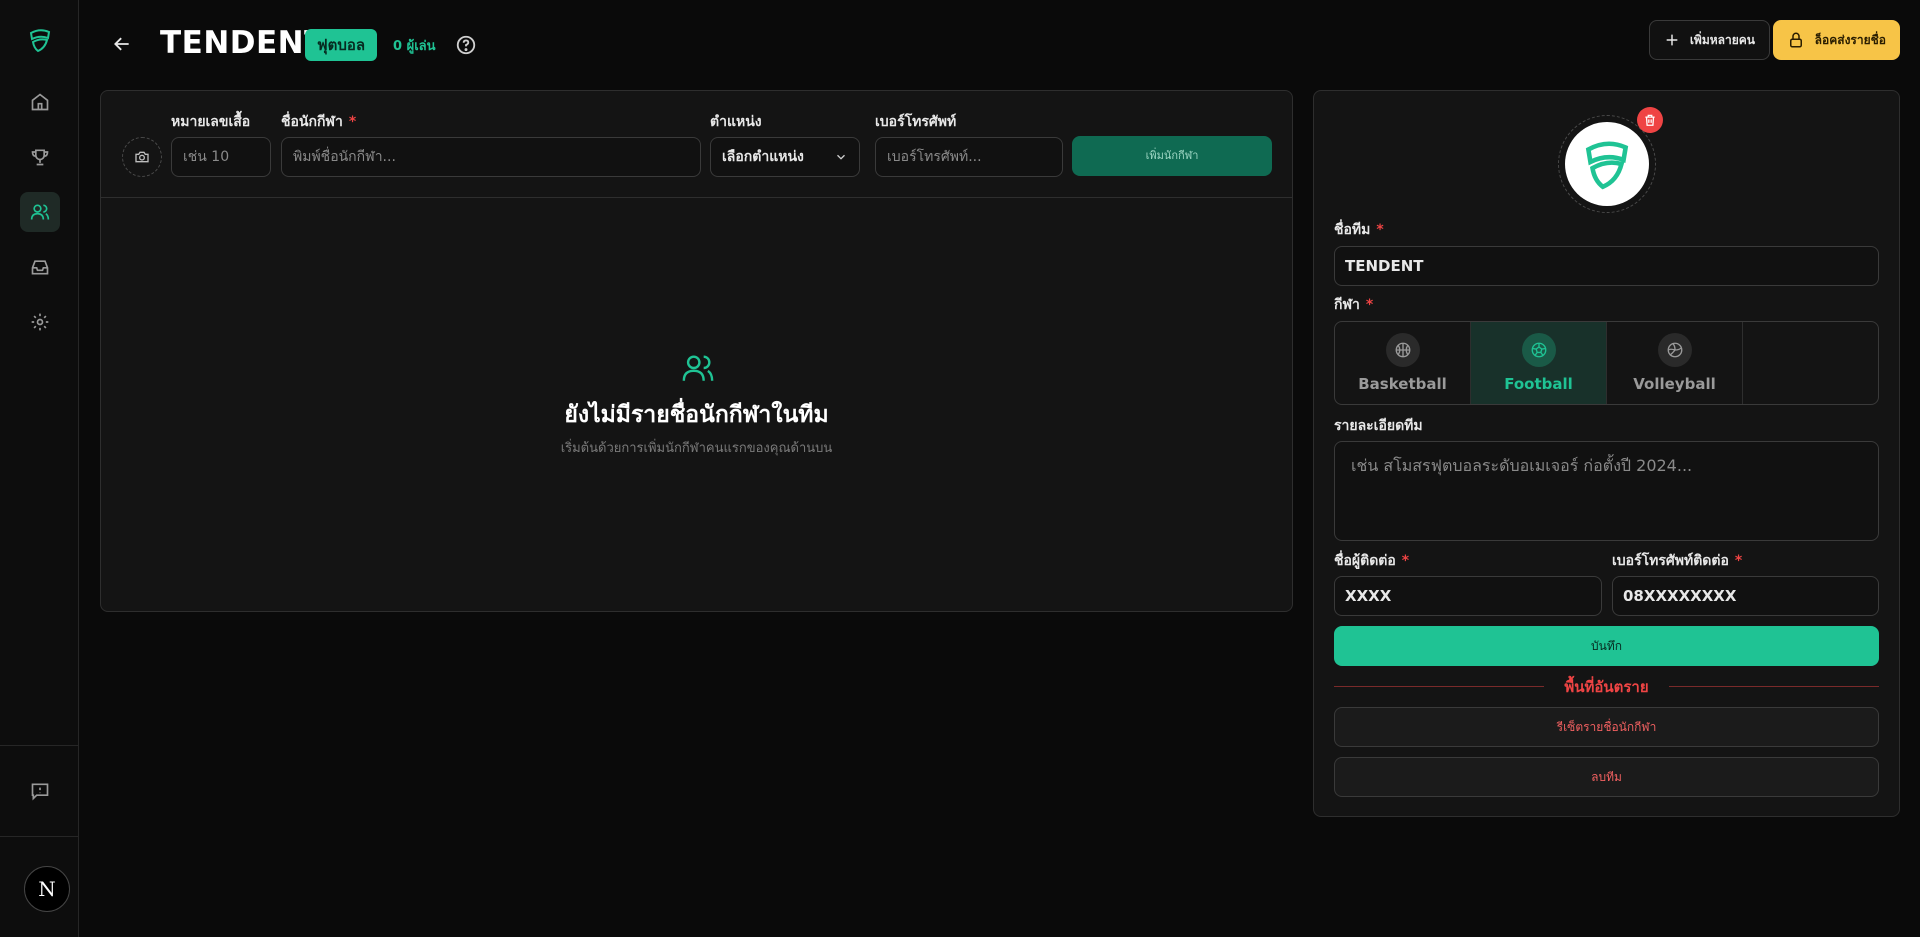  What do you see at coordinates (40, 102) in the screenshot?
I see `home-icon` at bounding box center [40, 102].